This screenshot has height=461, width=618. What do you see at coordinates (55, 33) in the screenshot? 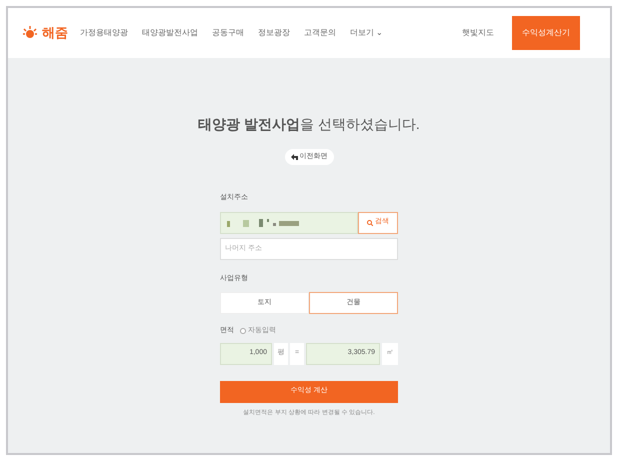
I see `logo-text: 해줌` at bounding box center [55, 33].